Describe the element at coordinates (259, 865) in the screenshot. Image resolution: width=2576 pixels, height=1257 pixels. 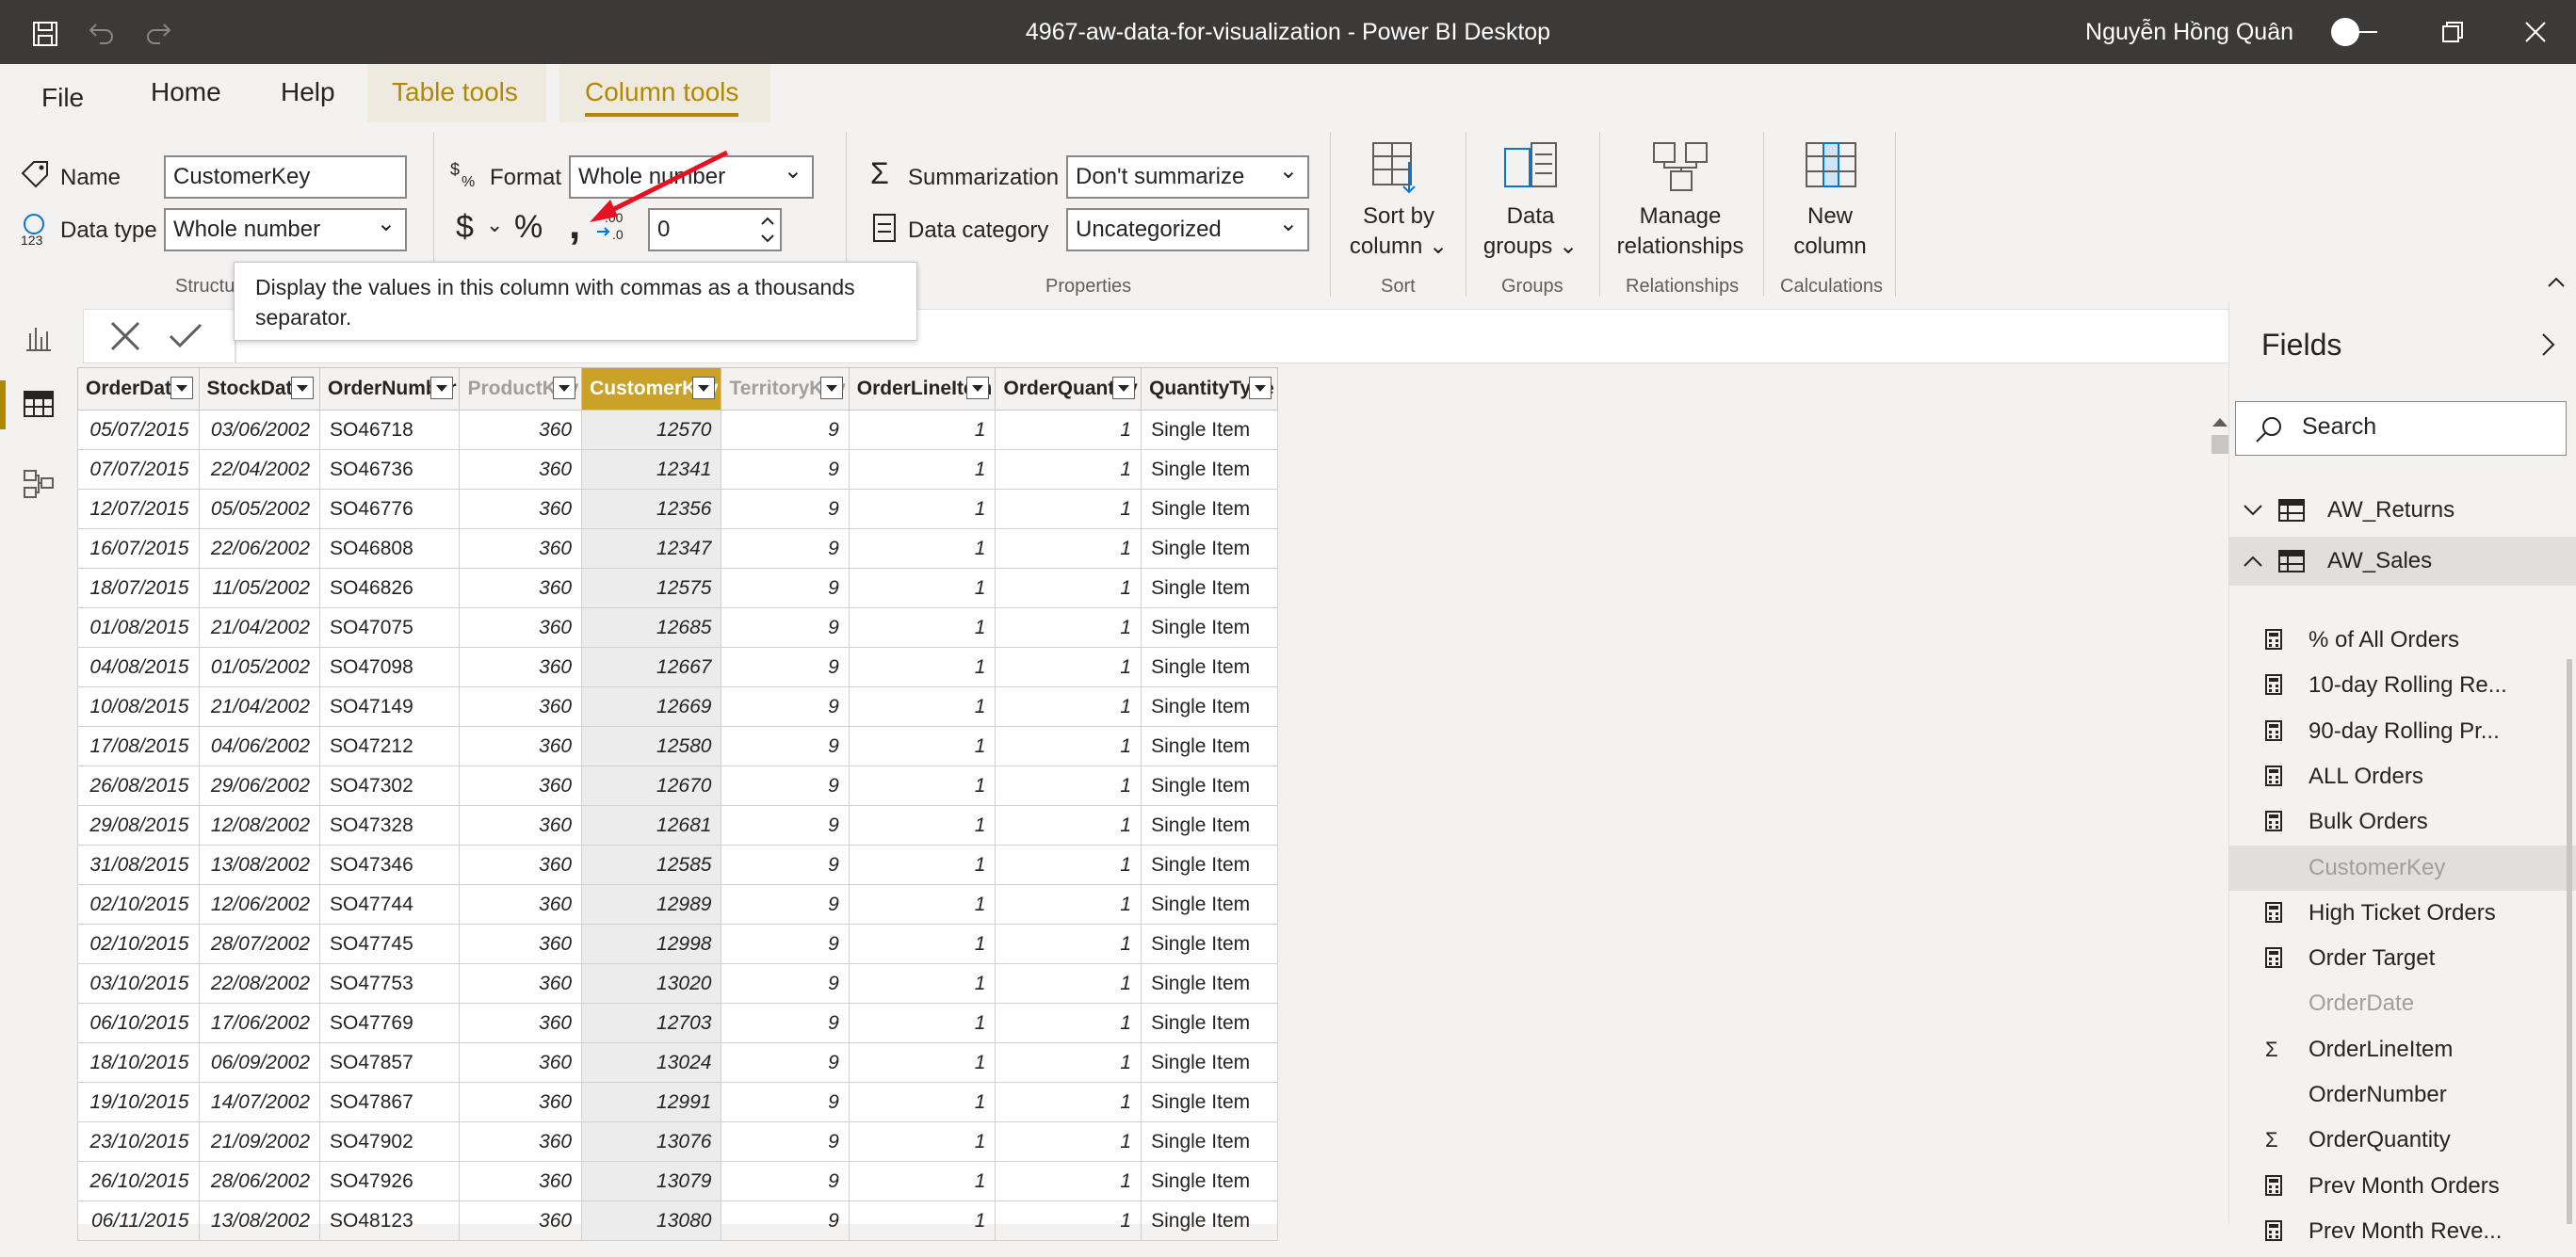
I see `table-cell: 13/08/2002` at that location.